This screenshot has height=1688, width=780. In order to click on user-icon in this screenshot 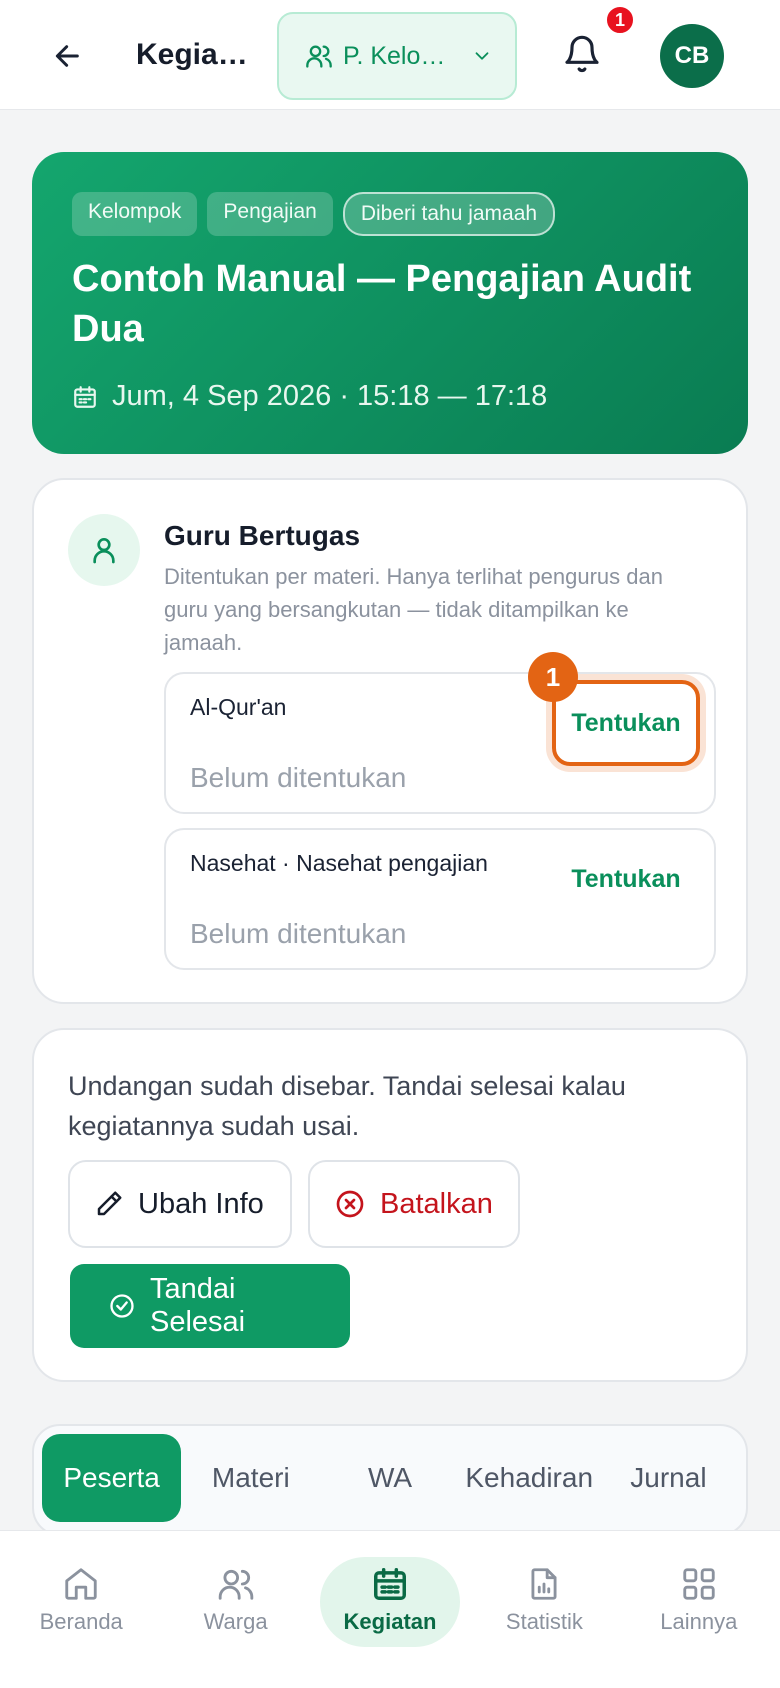, I will do `click(104, 551)`.